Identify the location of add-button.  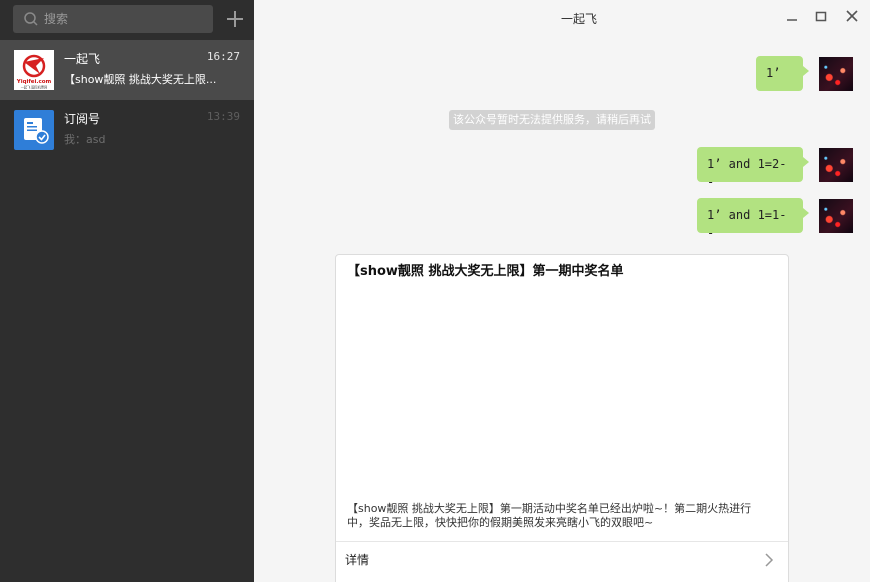
(235, 19).